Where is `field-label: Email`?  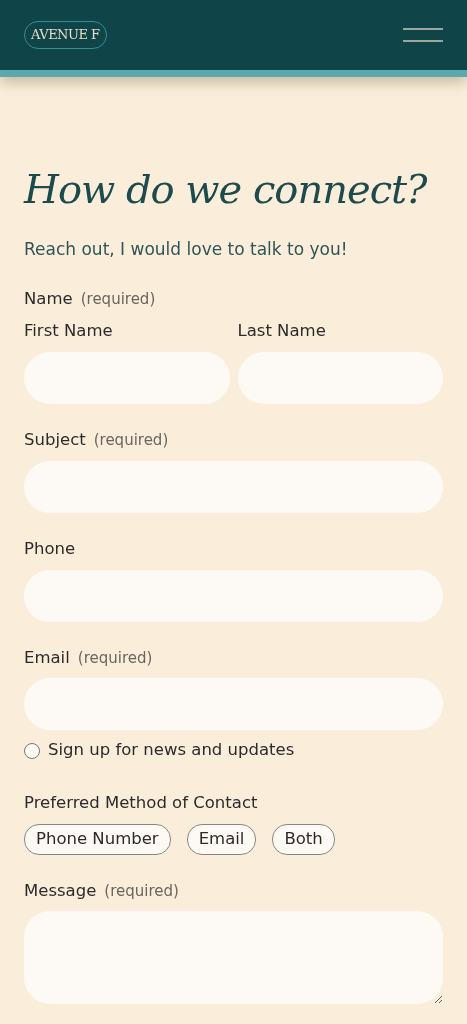 field-label: Email is located at coordinates (47, 657).